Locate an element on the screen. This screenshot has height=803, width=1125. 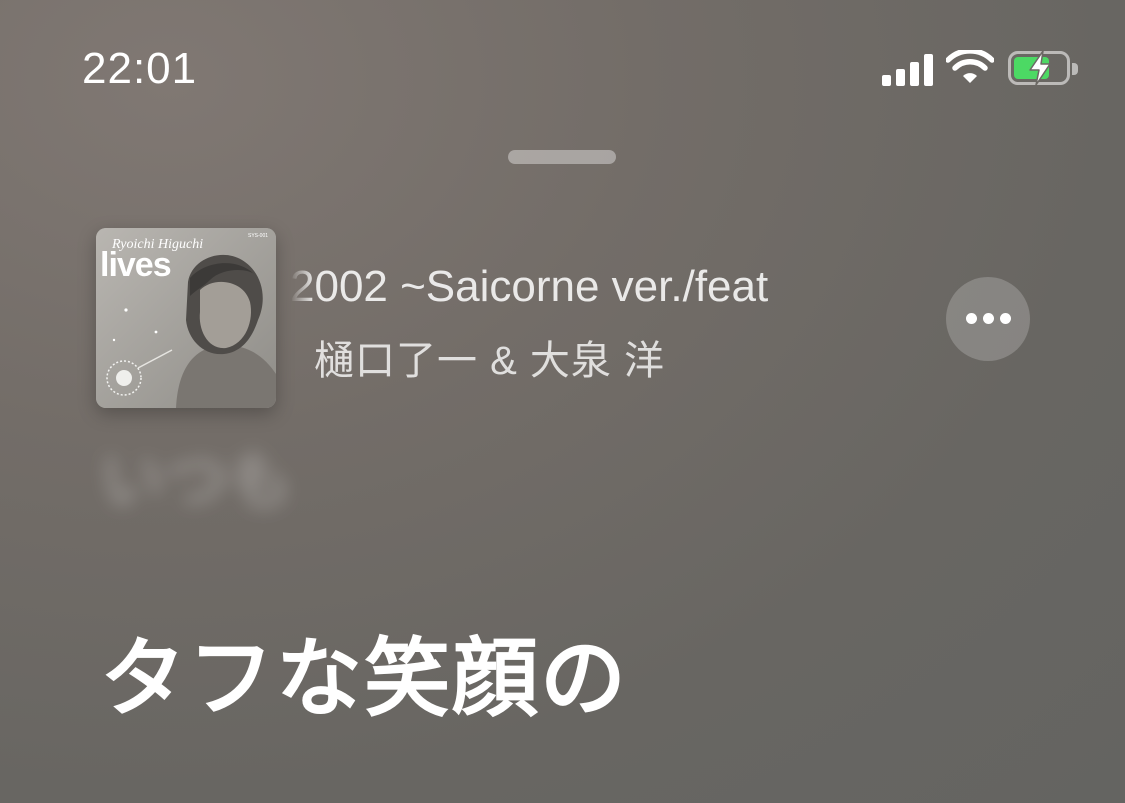
lyric-line-current: タフな笑顔の is located at coordinates (364, 670).